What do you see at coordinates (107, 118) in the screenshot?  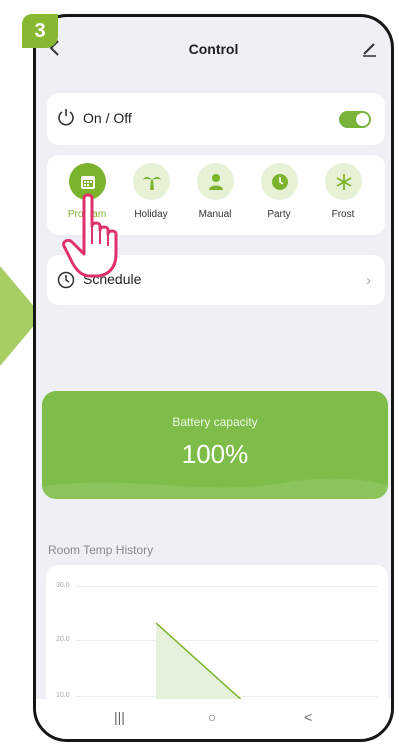 I see `power-label: On / Off` at bounding box center [107, 118].